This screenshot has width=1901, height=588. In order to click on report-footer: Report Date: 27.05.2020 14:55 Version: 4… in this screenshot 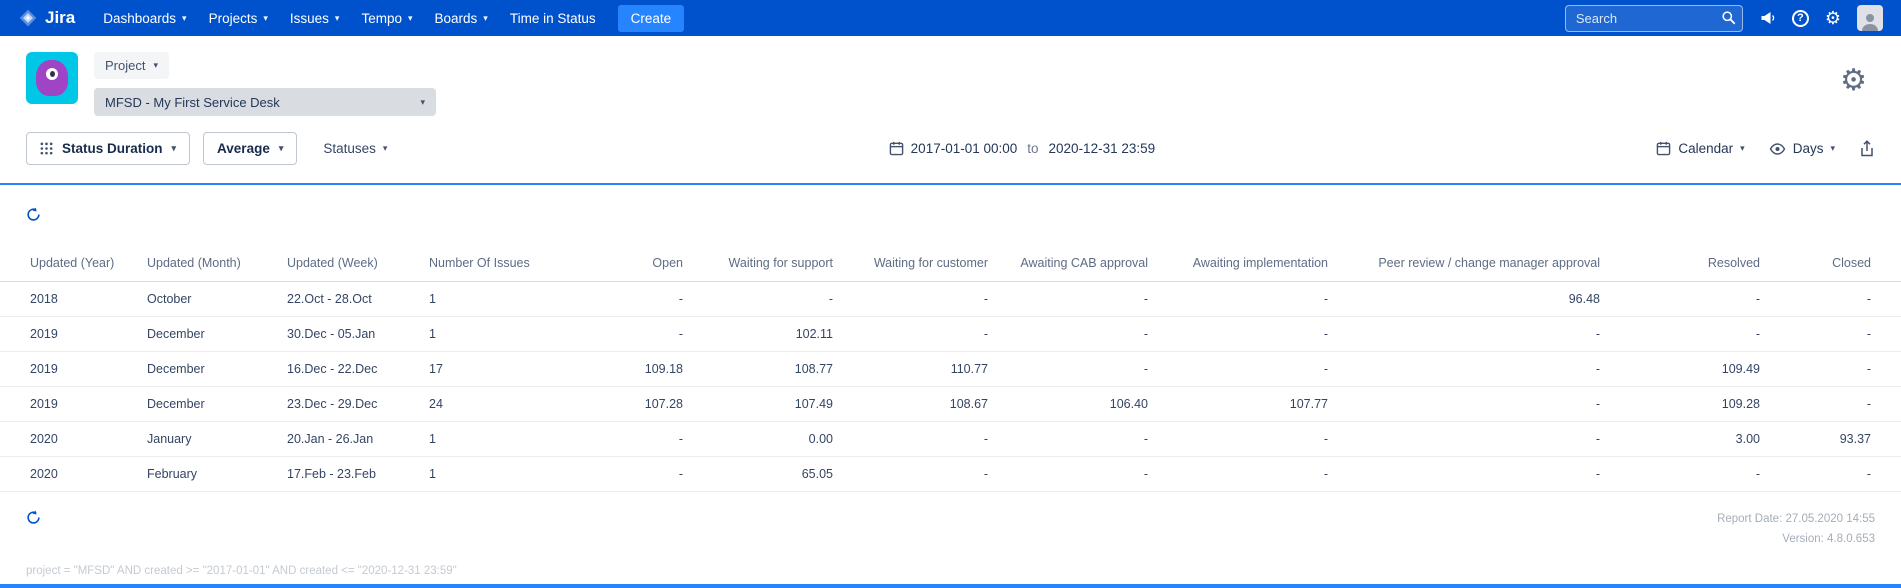, I will do `click(950, 520)`.